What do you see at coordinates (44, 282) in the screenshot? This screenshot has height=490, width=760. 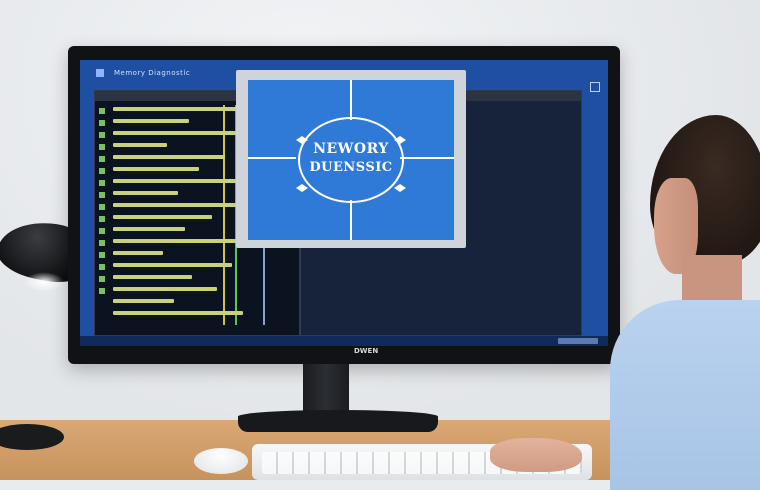 I see `desk-lamp-light` at bounding box center [44, 282].